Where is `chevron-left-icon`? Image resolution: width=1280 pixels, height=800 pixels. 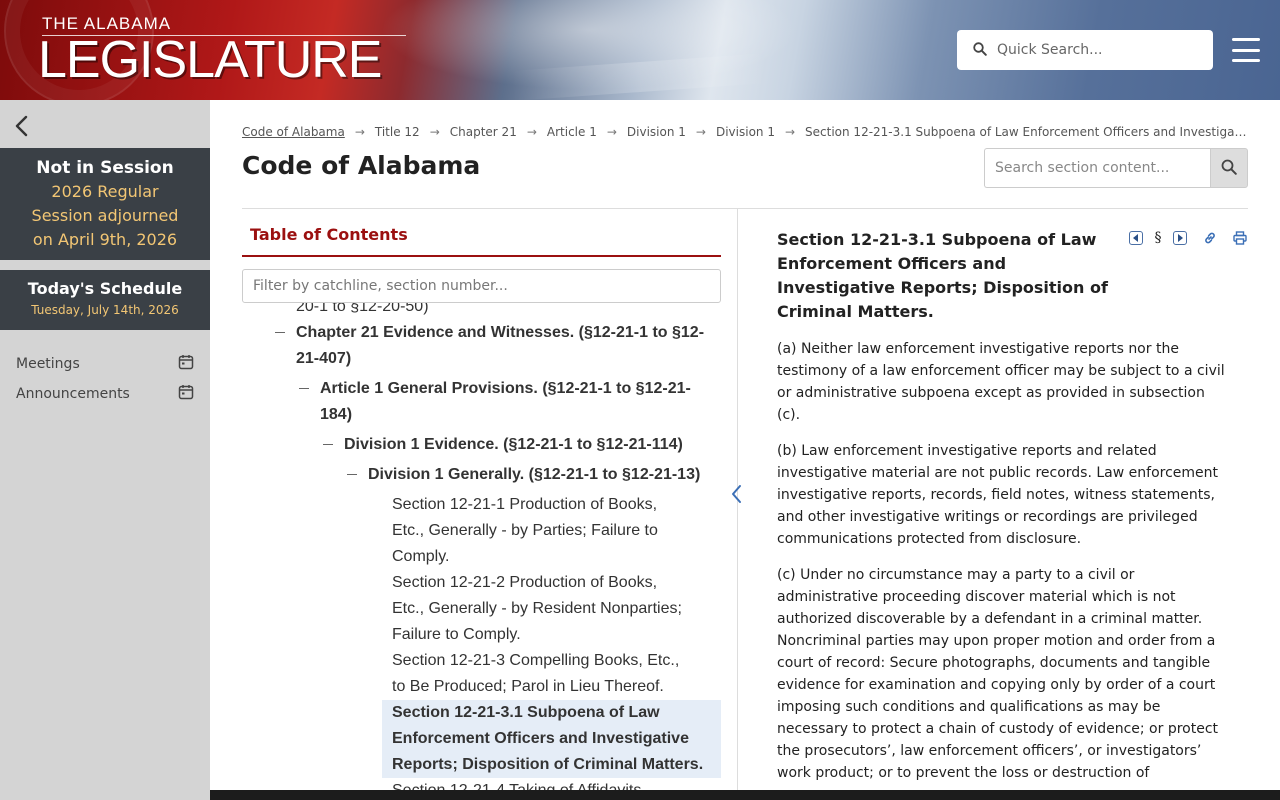
chevron-left-icon is located at coordinates (737, 494).